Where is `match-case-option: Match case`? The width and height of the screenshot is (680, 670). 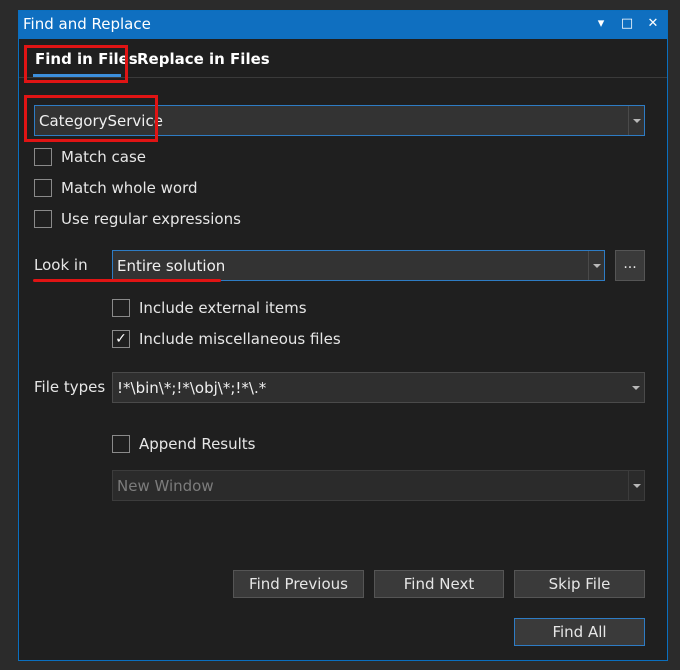 match-case-option: Match case is located at coordinates (90, 157).